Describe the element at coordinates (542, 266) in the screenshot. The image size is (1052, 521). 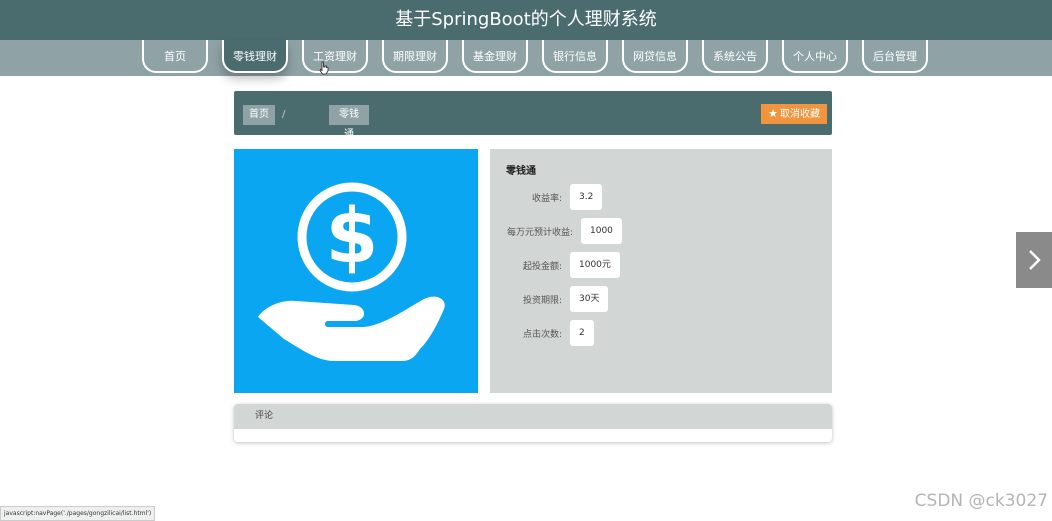
I see `field-label: 起投金额:` at that location.